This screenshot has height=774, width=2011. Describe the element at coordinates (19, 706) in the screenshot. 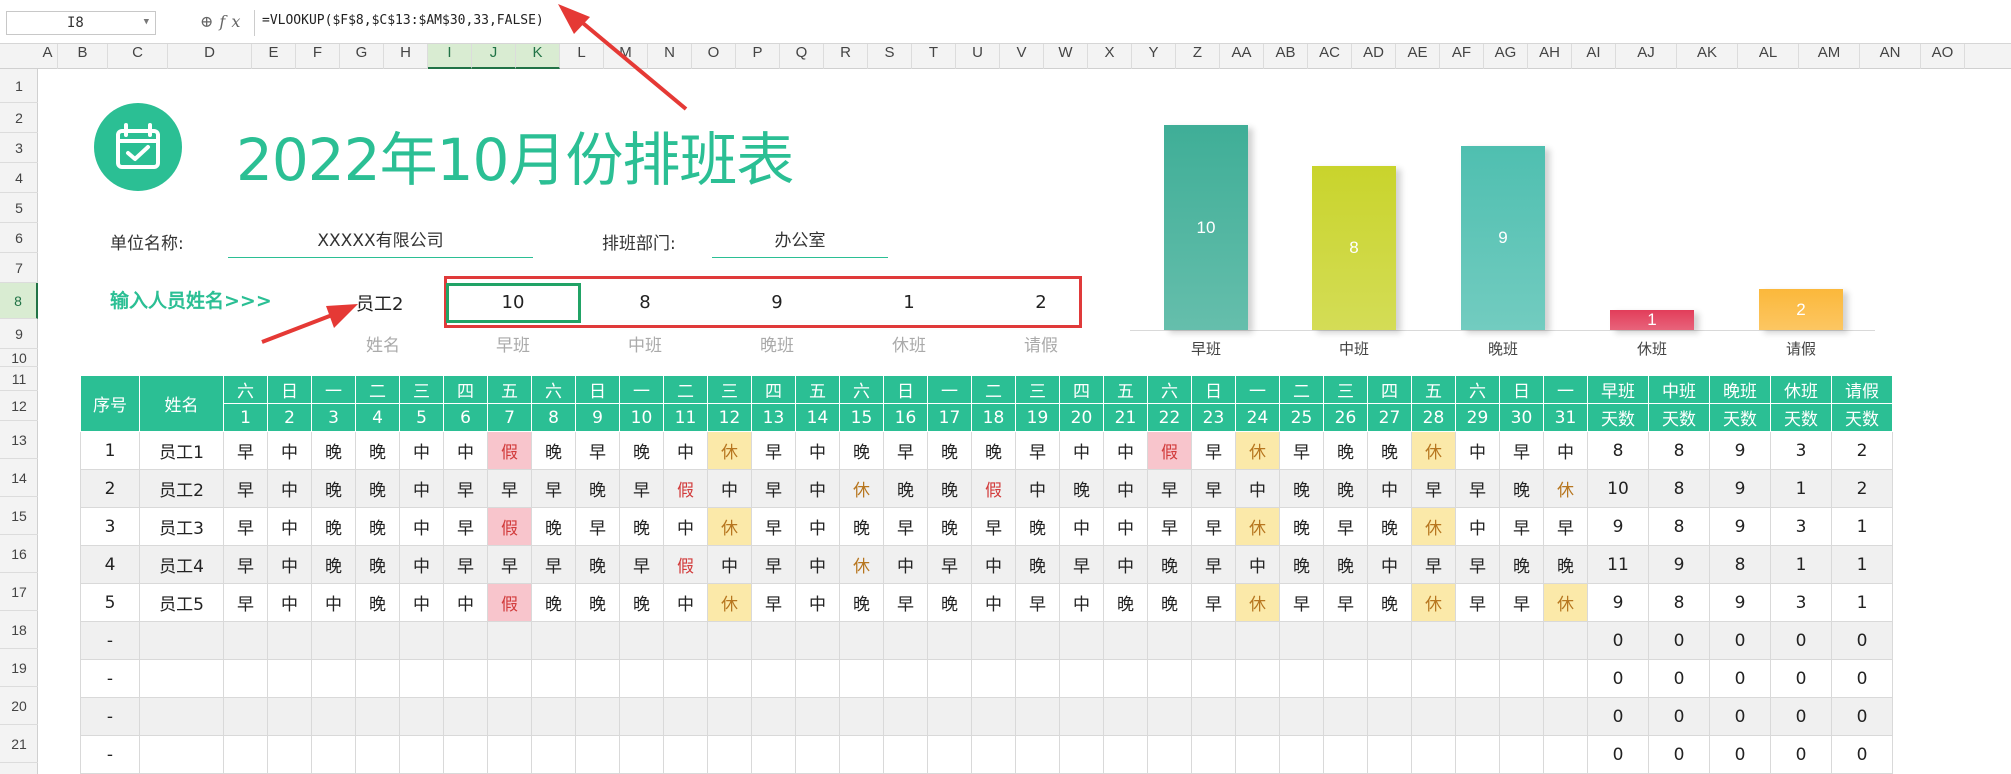

I see `row-header-20: 20` at that location.